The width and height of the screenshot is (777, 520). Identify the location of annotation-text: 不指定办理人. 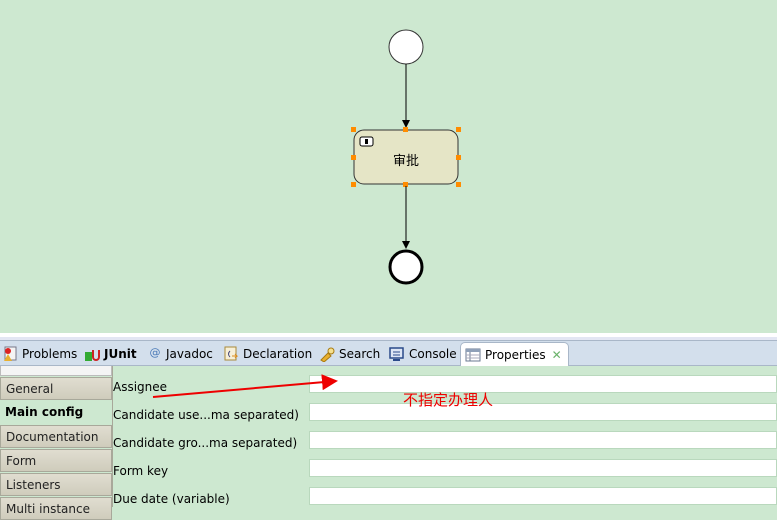
(448, 400).